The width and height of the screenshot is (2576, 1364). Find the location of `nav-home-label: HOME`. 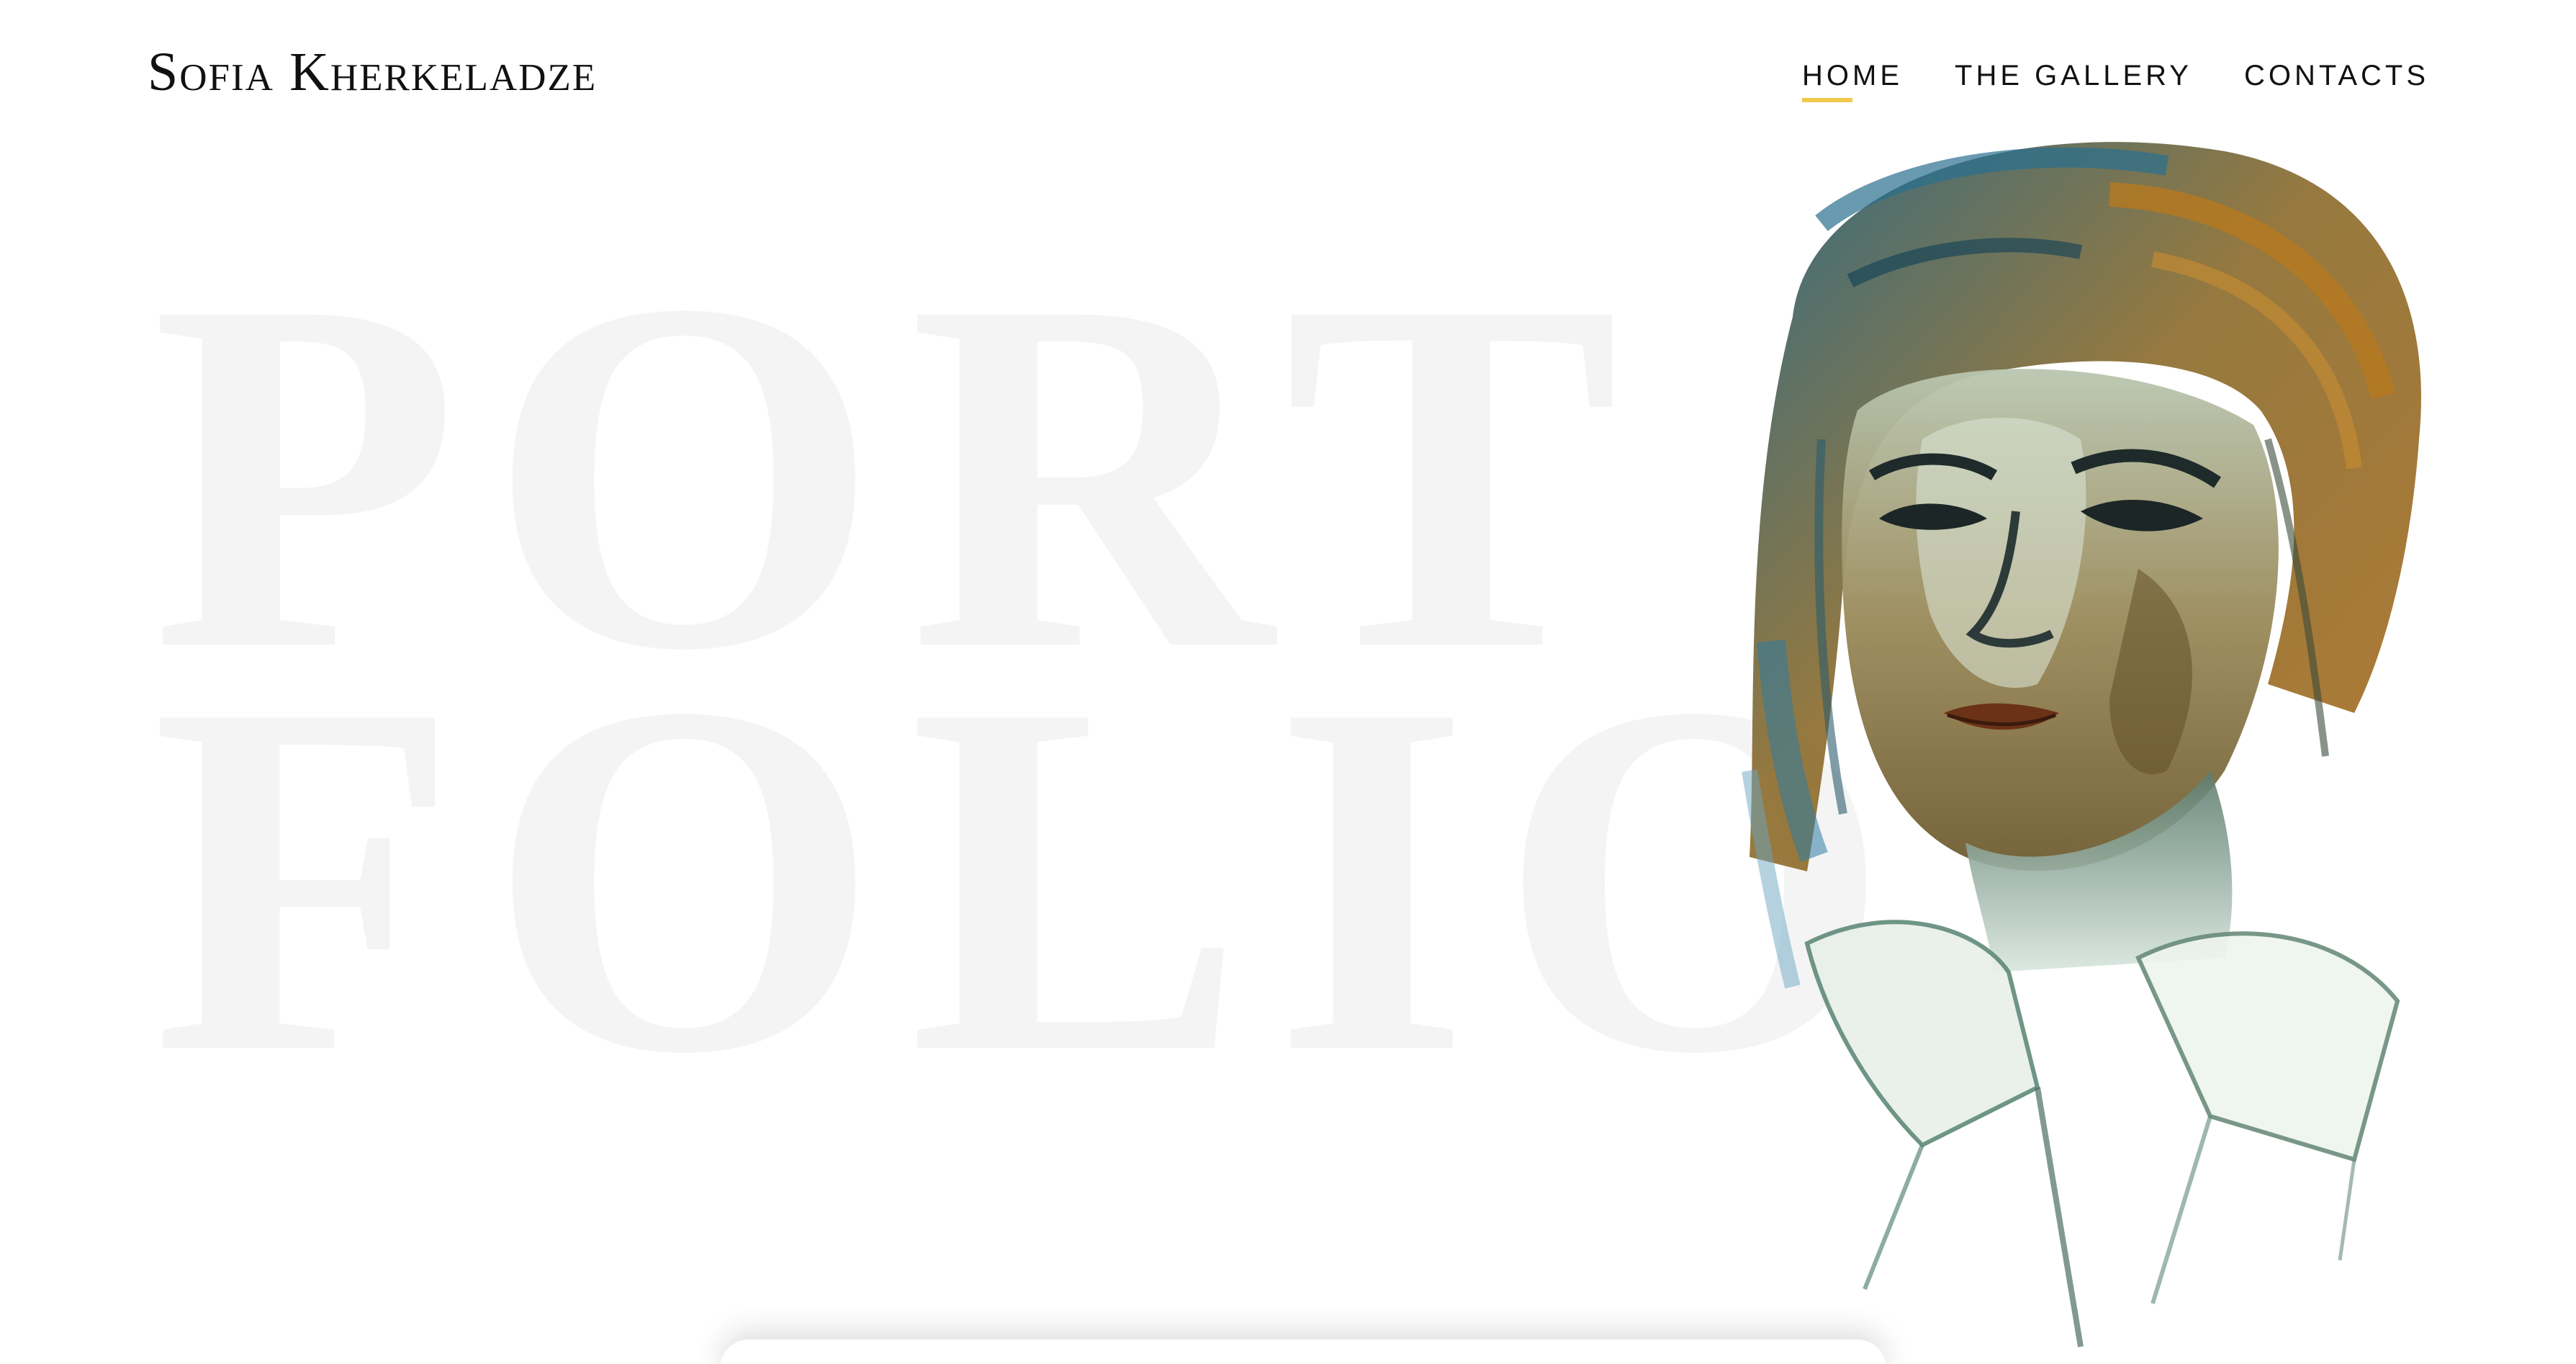

nav-home-label: HOME is located at coordinates (1853, 75).